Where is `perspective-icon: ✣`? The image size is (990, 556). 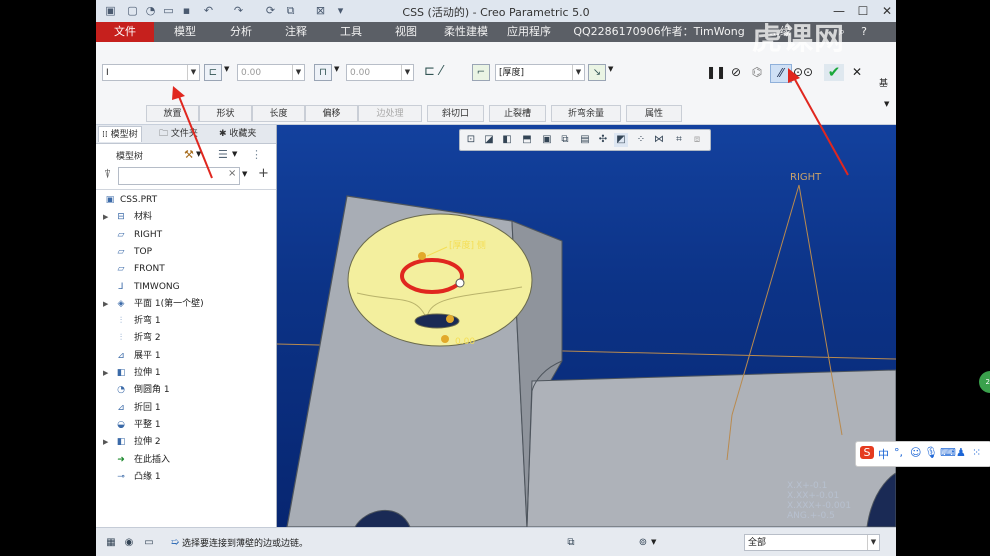 perspective-icon: ✣ is located at coordinates (603, 140).